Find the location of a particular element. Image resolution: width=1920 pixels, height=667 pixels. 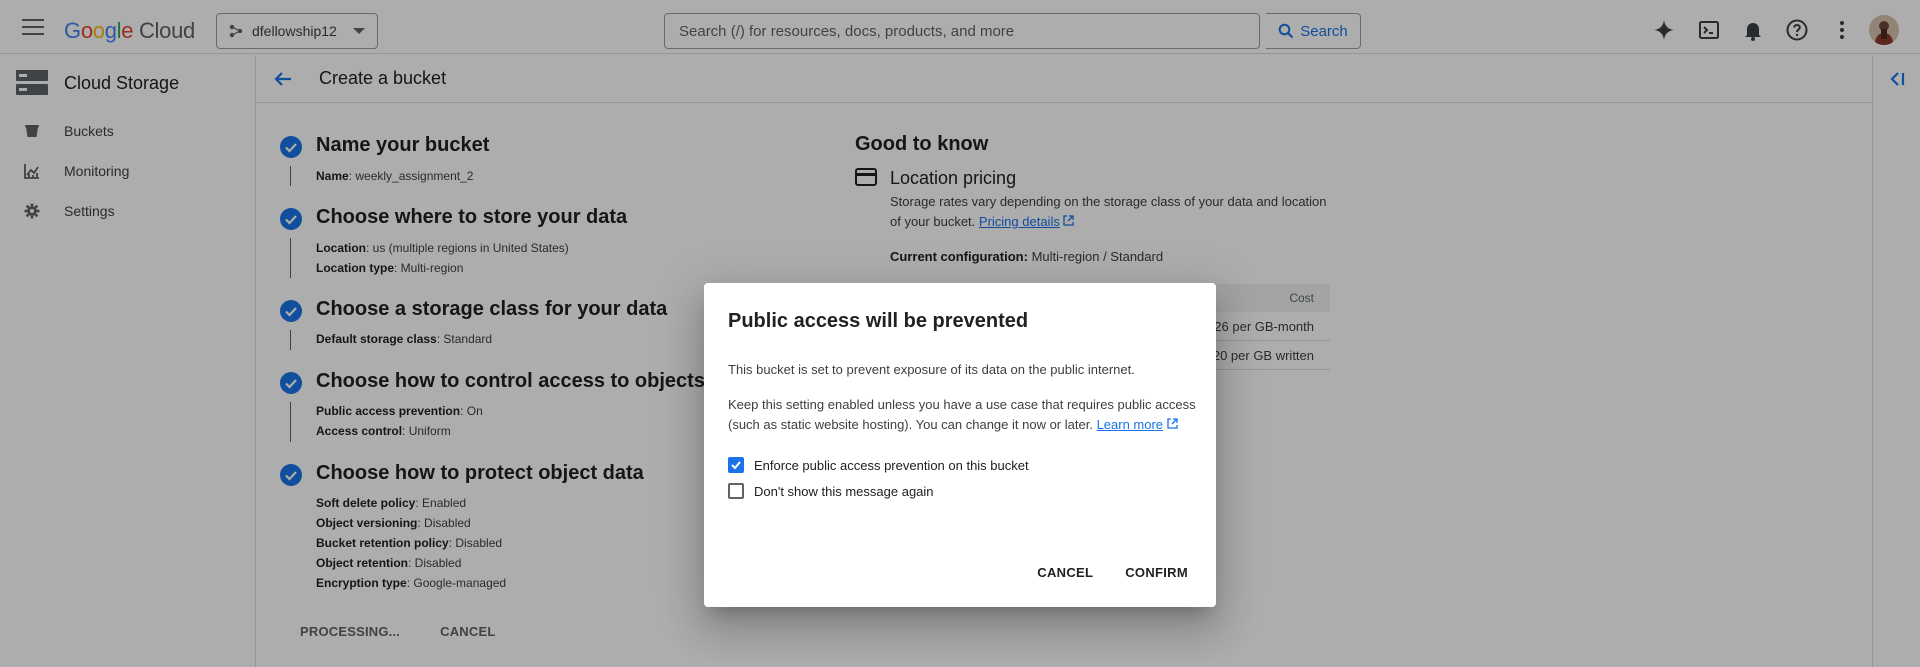

dialog-confirm-button: CONFIRM is located at coordinates (1156, 572).